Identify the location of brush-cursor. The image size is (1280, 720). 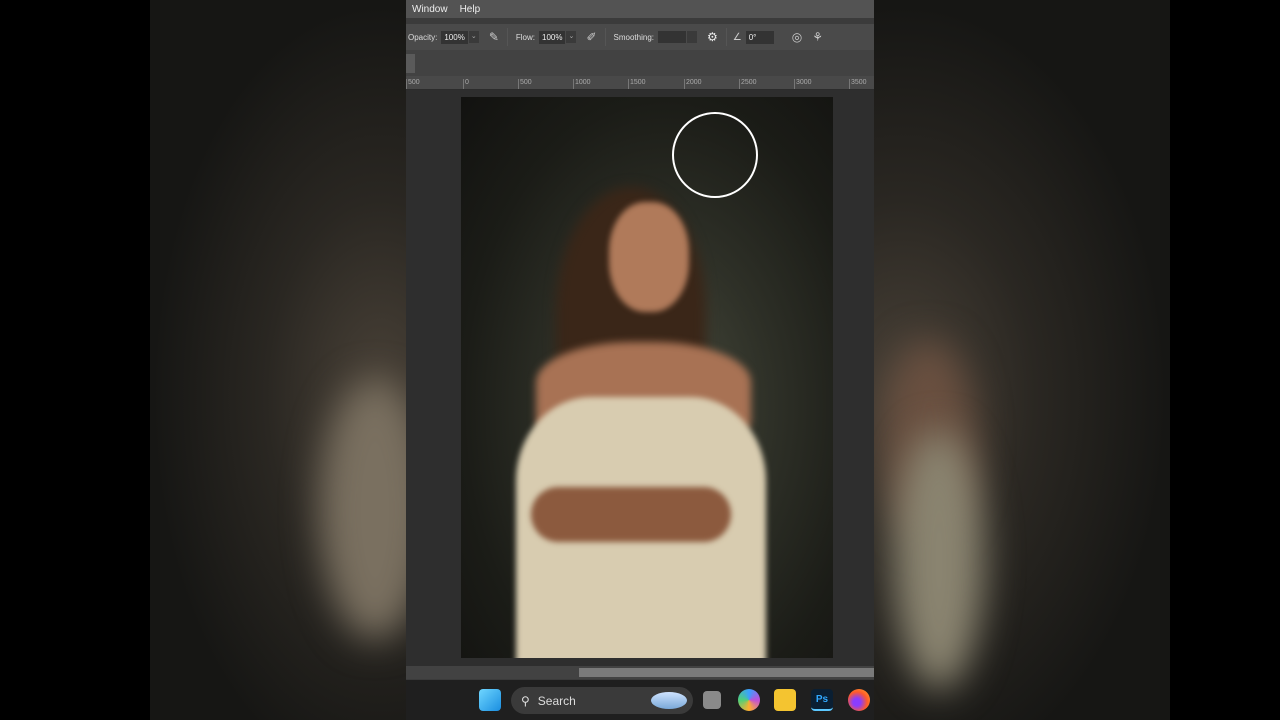
(715, 155).